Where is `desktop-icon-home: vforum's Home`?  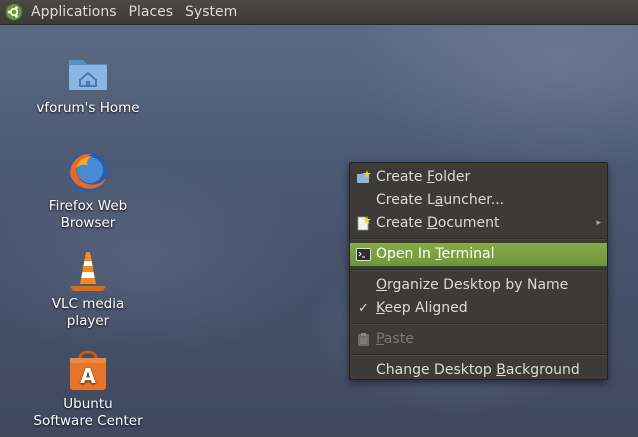 desktop-icon-home: vforum's Home is located at coordinates (88, 83).